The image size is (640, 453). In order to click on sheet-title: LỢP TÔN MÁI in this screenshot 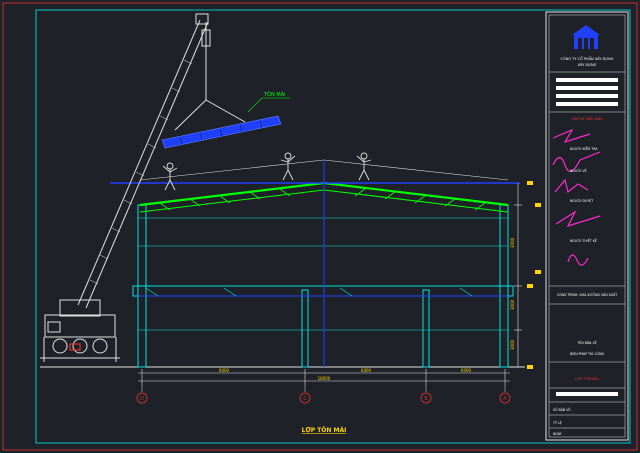, I will do `click(586, 378)`.